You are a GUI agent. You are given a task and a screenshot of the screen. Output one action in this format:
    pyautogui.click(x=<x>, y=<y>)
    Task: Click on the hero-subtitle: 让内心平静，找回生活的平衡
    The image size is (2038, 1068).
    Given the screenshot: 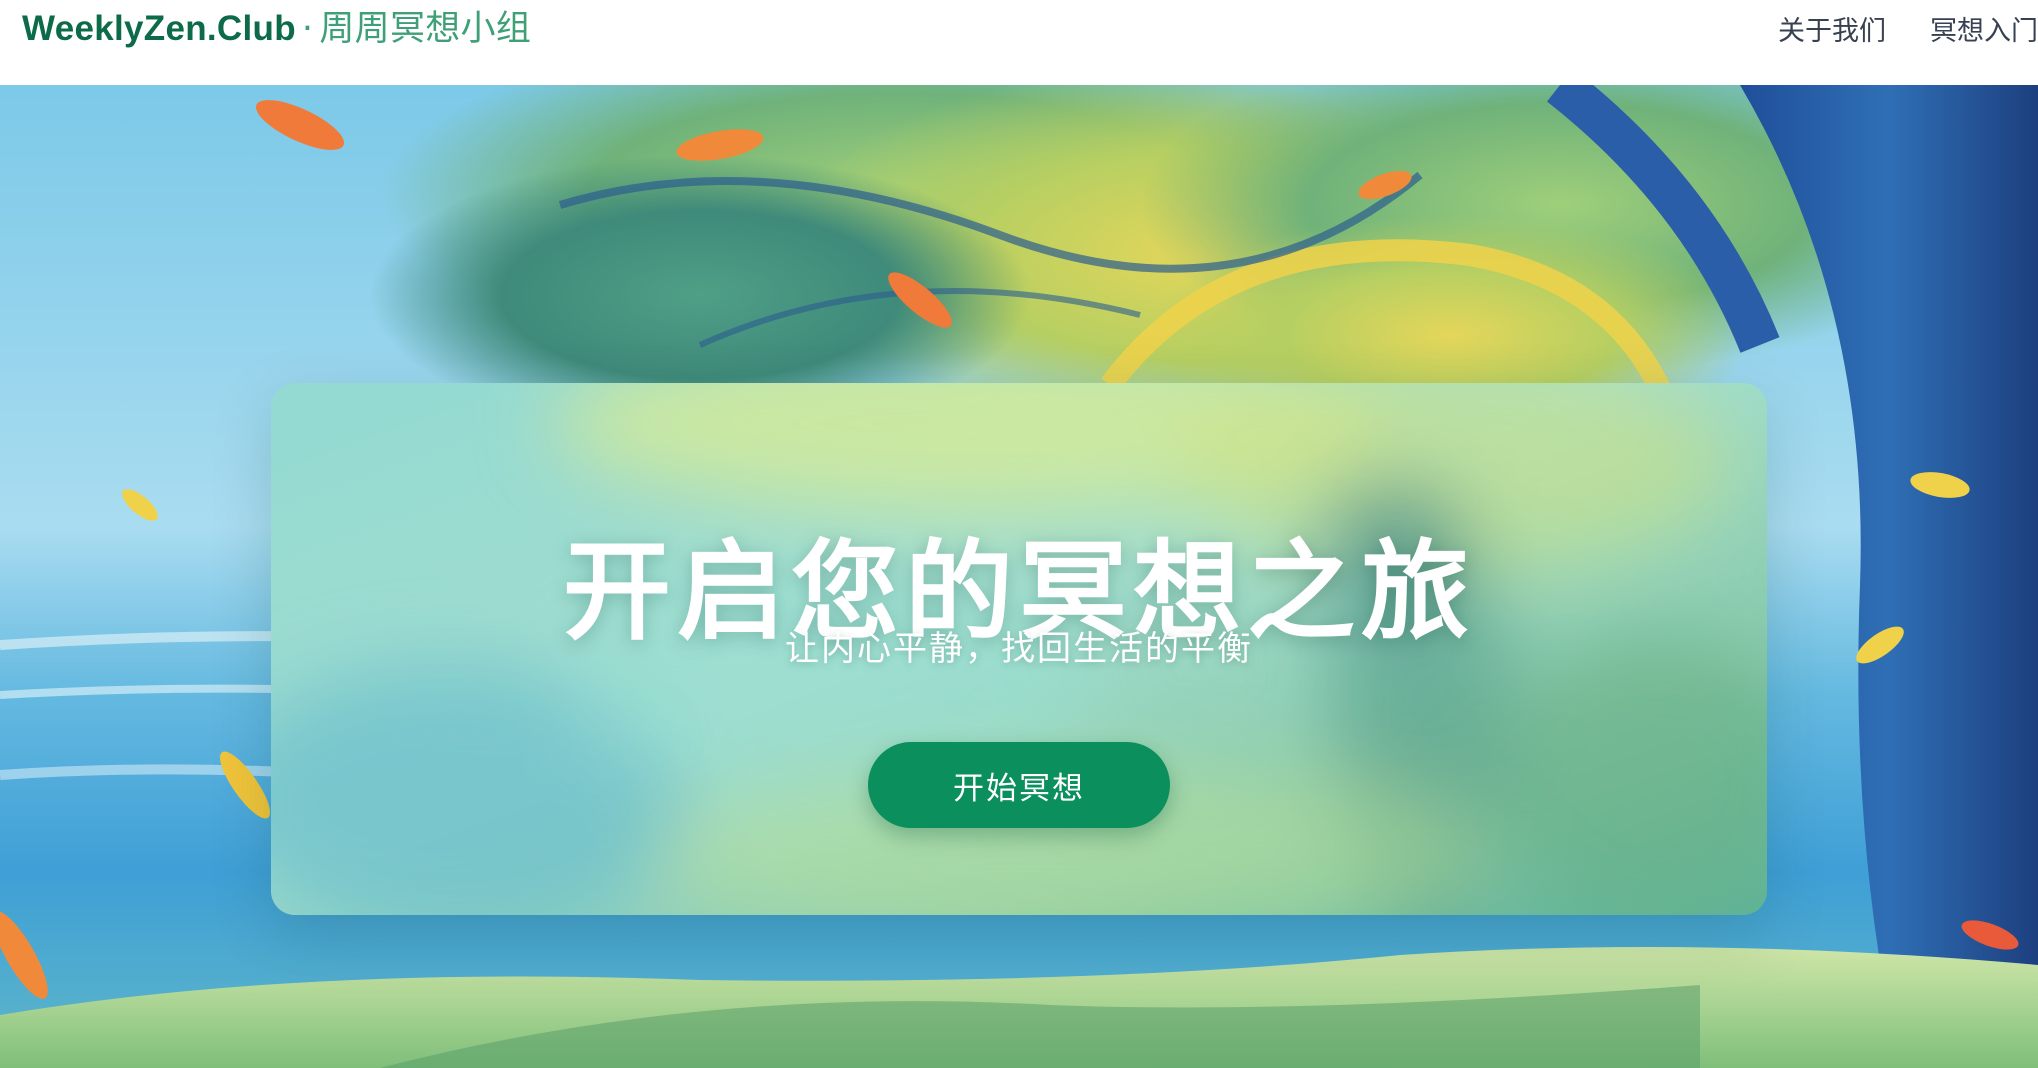 What is the action you would take?
    pyautogui.click(x=1019, y=649)
    